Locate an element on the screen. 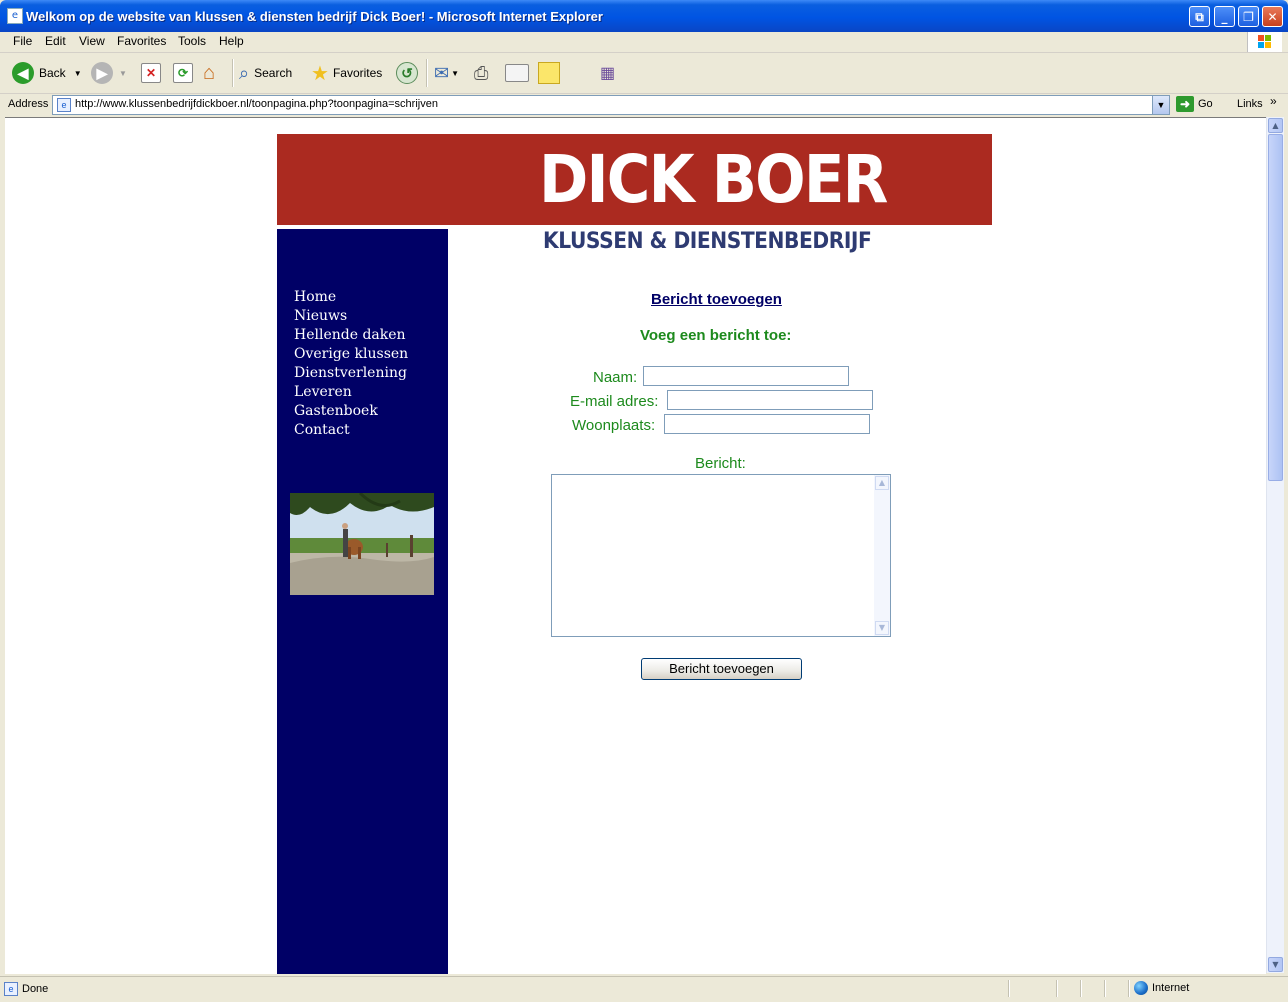 This screenshot has height=1002, width=1288. mail-dropdown-icon: ▼ is located at coordinates (455, 73).